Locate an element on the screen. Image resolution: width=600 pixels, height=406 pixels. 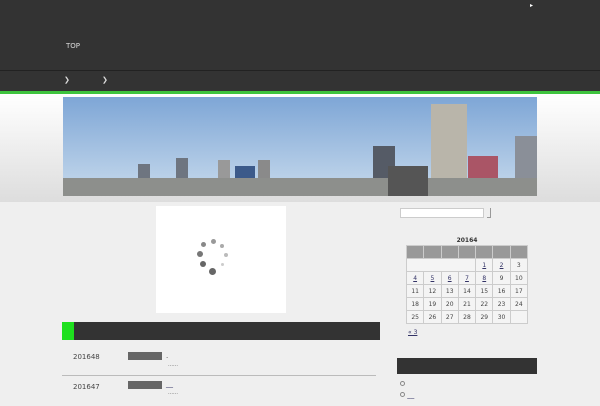
calendar-day: 1 is located at coordinates (484, 265).